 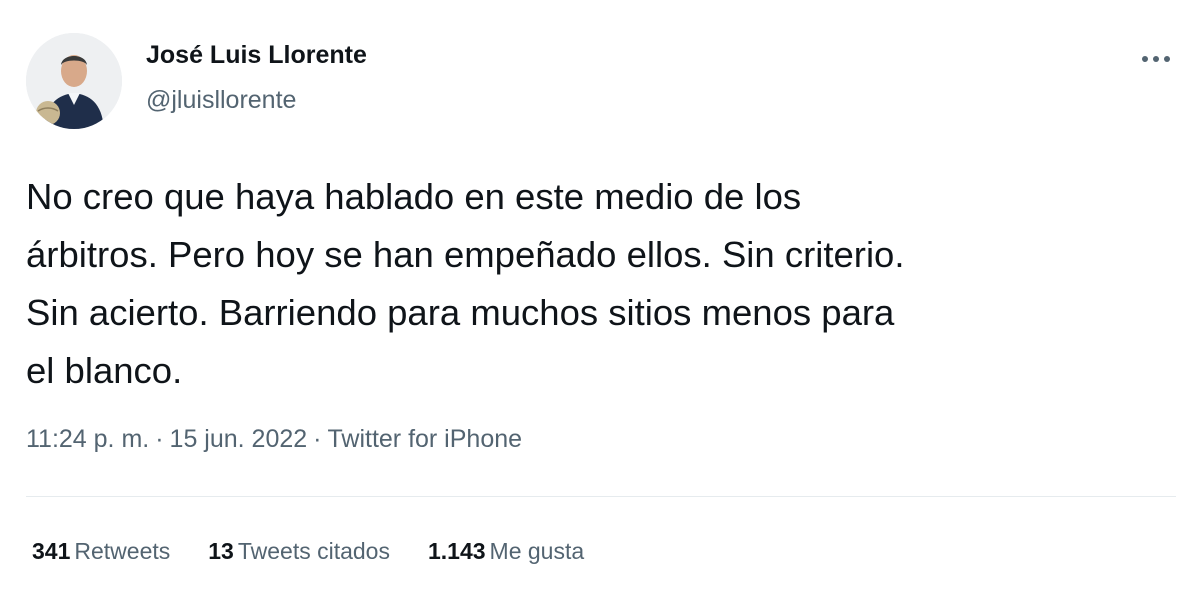 I want to click on tweet-source: Twitter for iPhone, so click(x=425, y=439).